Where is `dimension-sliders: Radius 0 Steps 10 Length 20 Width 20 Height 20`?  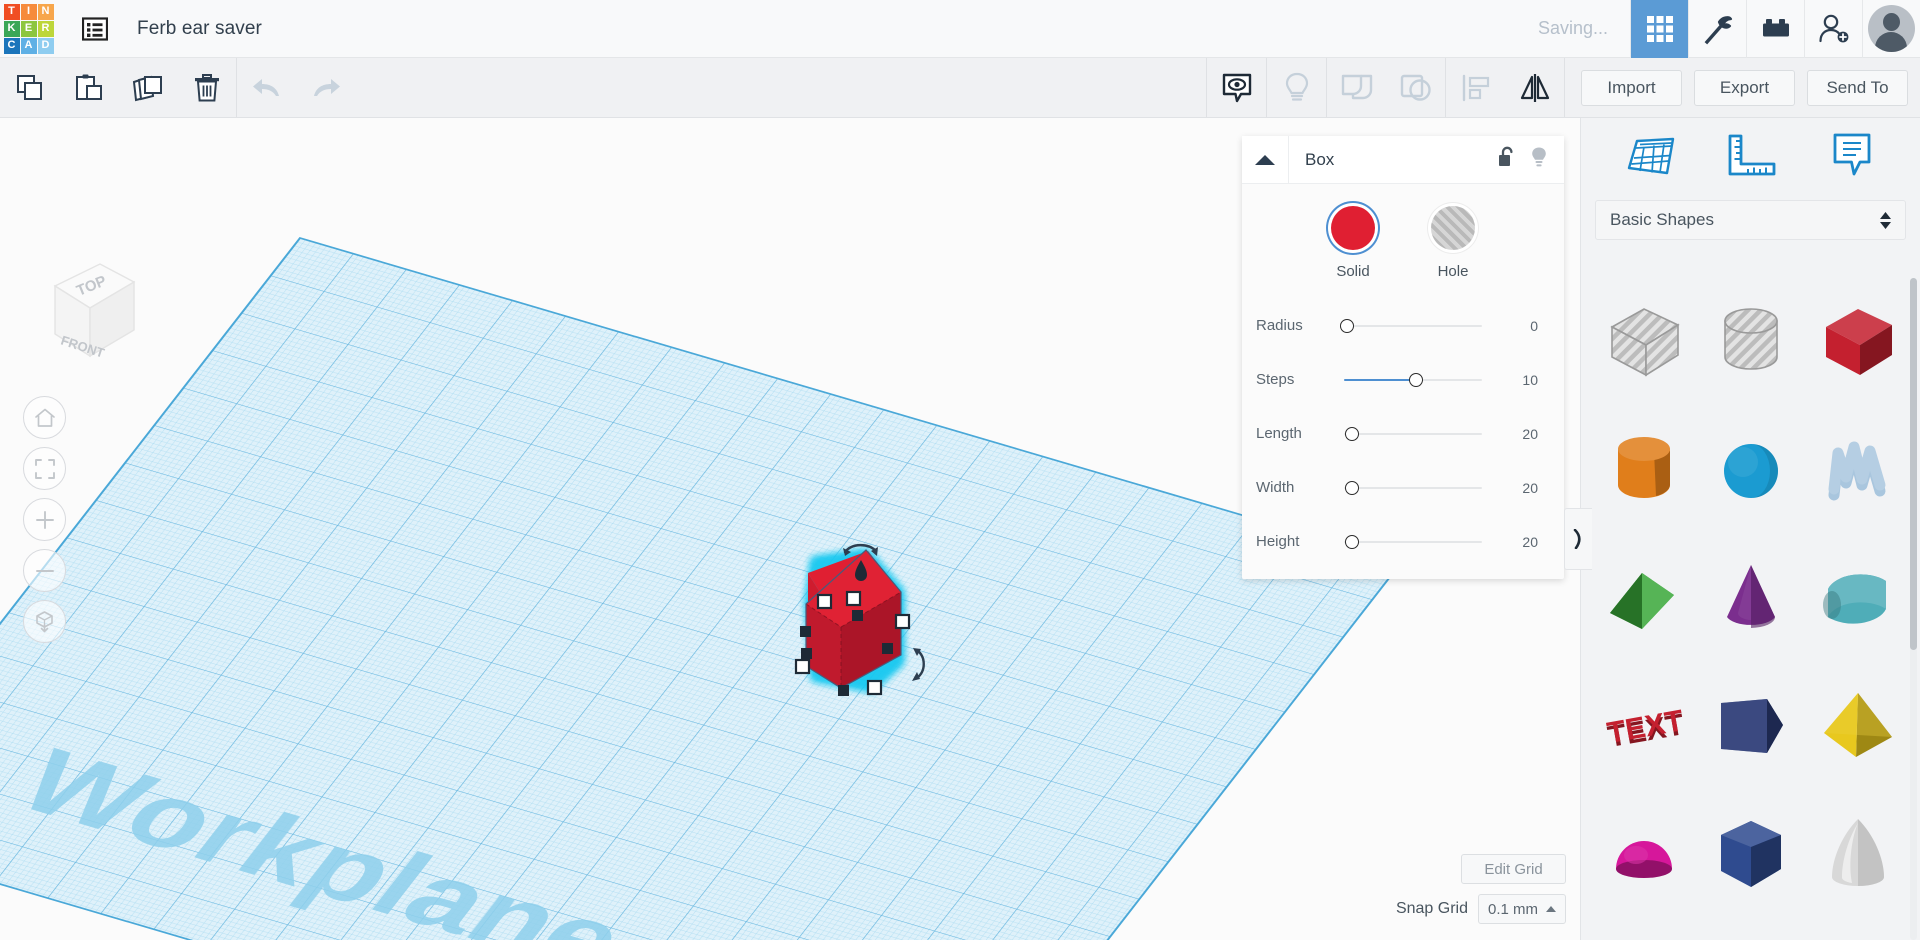
dimension-sliders: Radius 0 Steps 10 Length 20 Width 20 Height 20 is located at coordinates (1403, 433).